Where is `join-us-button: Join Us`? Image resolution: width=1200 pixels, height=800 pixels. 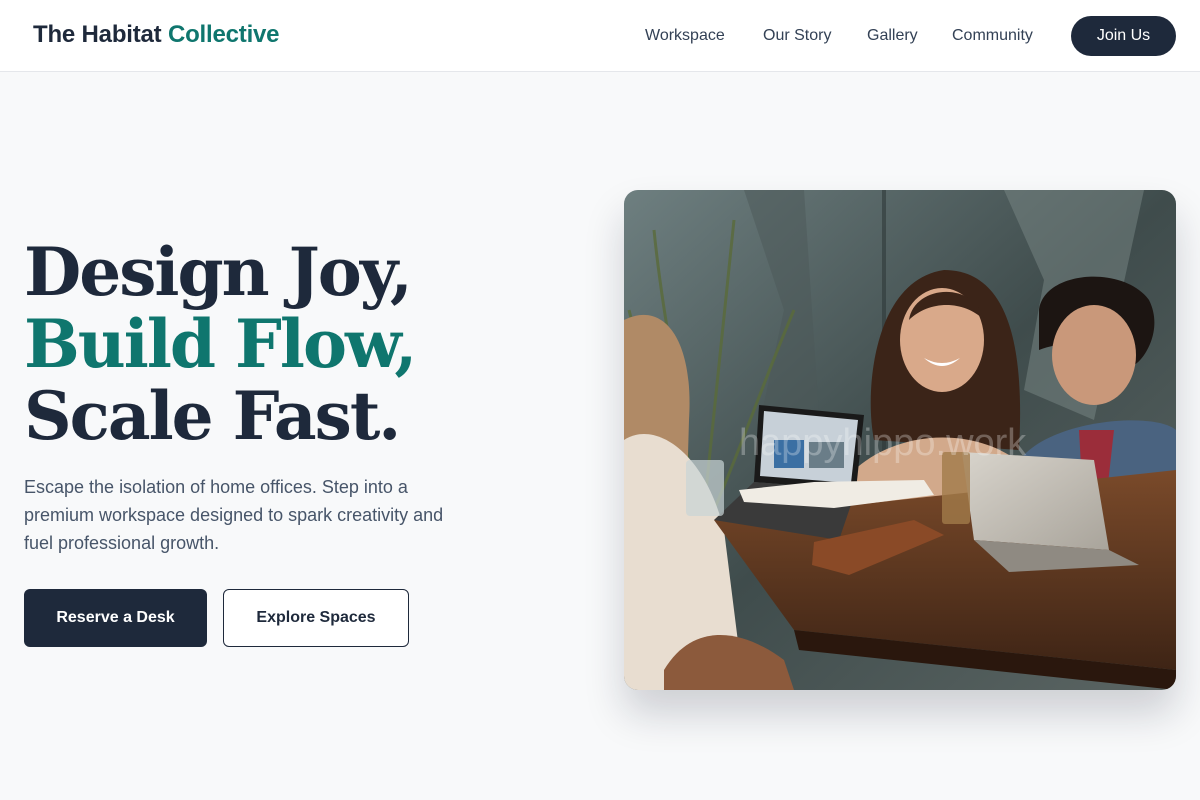 join-us-button: Join Us is located at coordinates (1123, 36).